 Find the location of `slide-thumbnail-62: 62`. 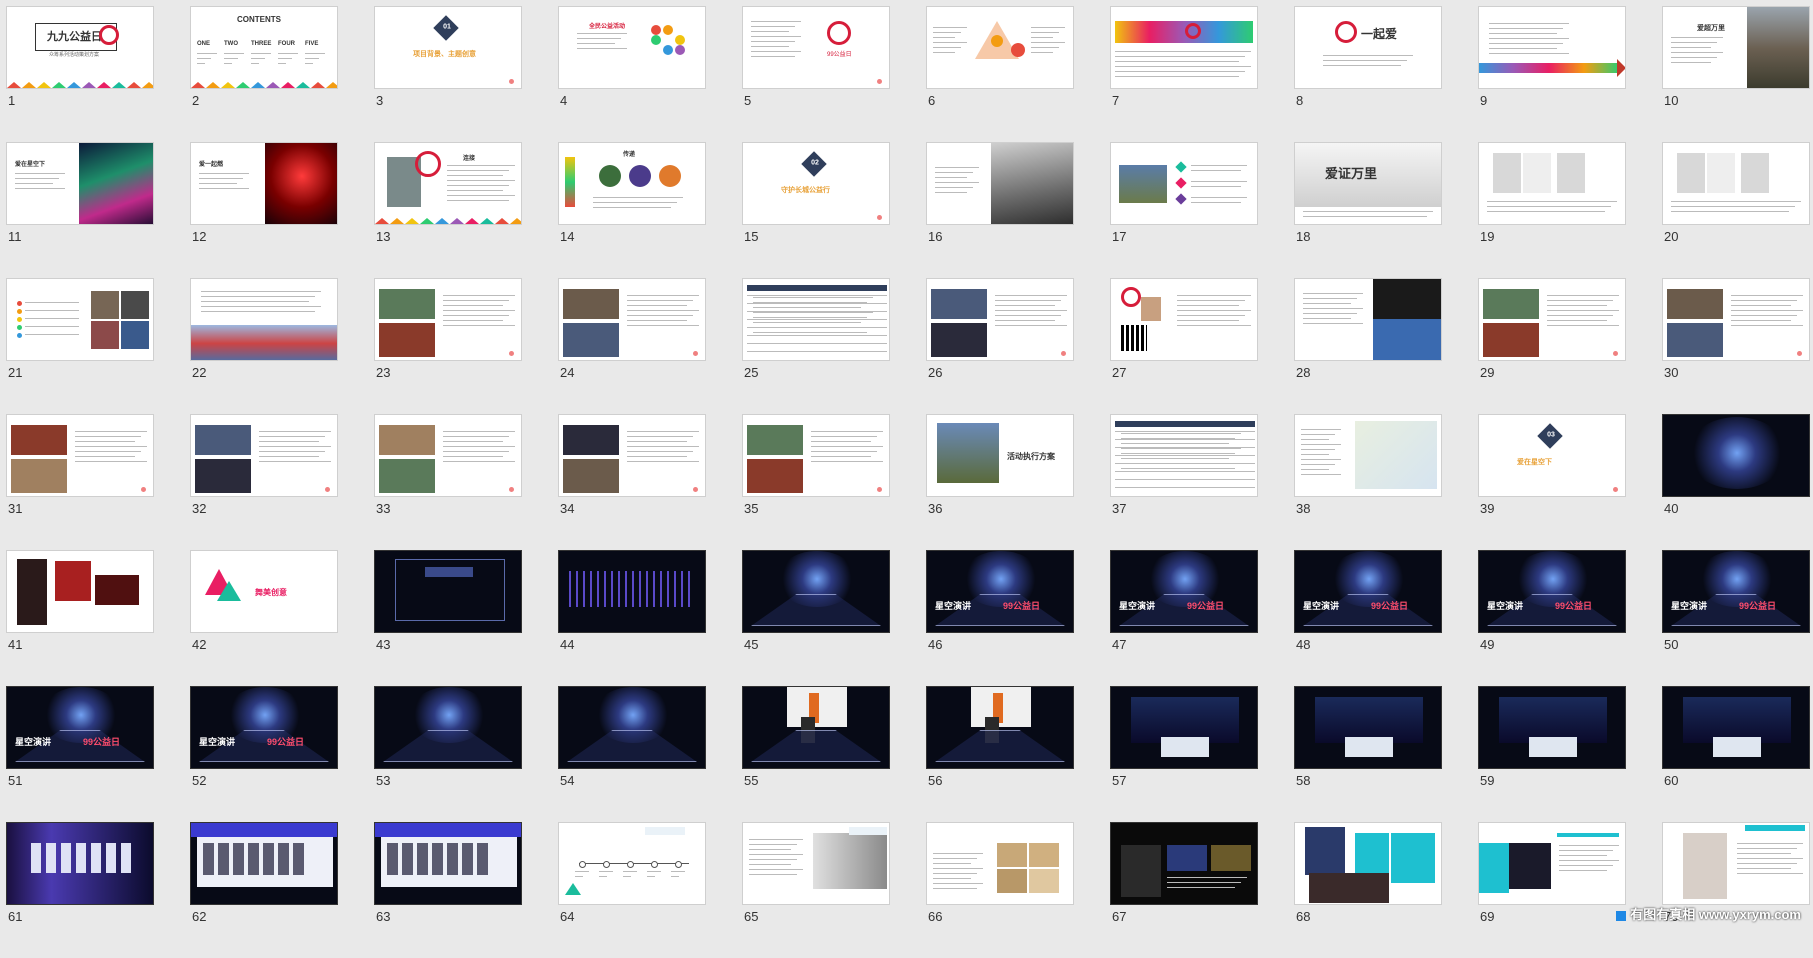

slide-thumbnail-62: 62 is located at coordinates (282, 890).